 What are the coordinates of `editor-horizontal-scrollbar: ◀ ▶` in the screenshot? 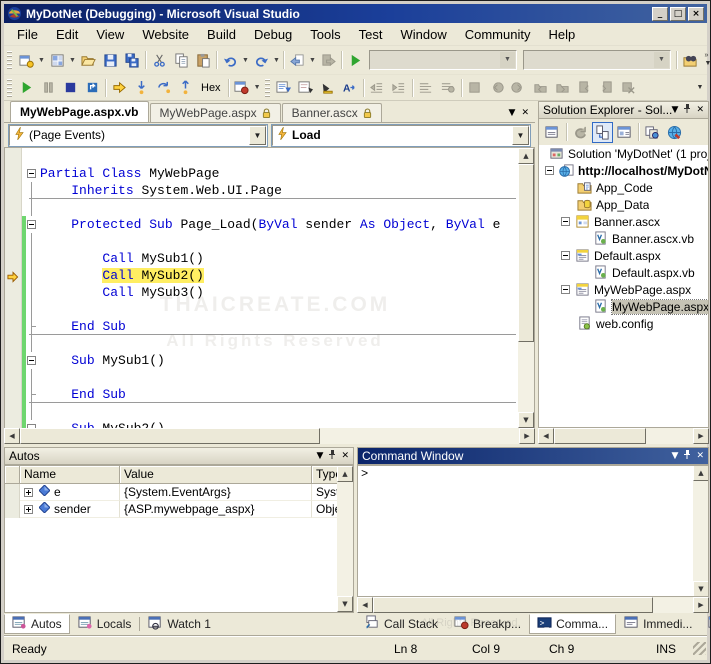 It's located at (269, 436).